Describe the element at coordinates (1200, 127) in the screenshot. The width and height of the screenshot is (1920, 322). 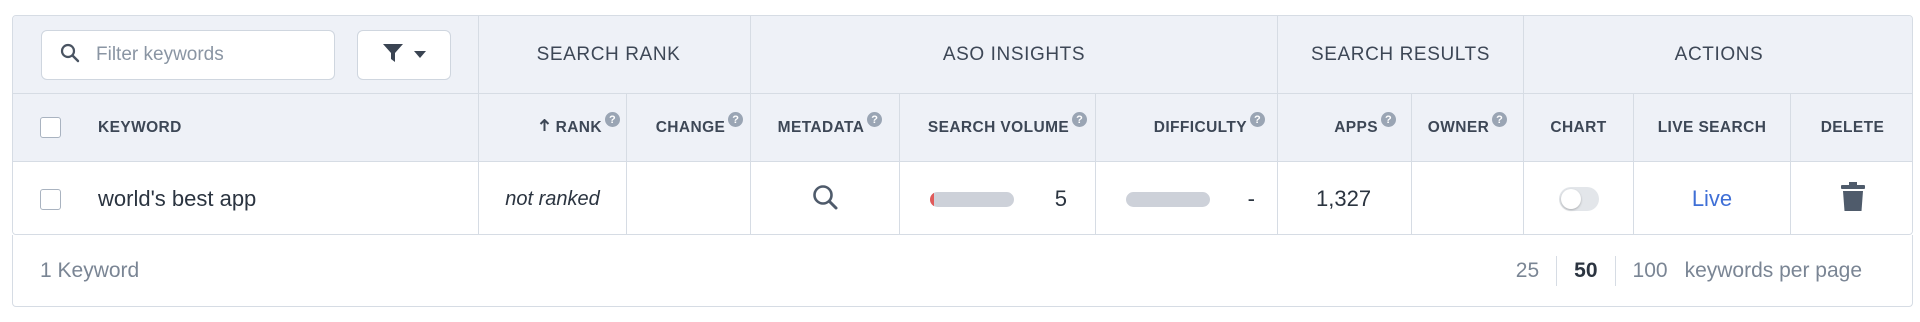
I see `col-difficulty-label: DIFFICULTY` at that location.